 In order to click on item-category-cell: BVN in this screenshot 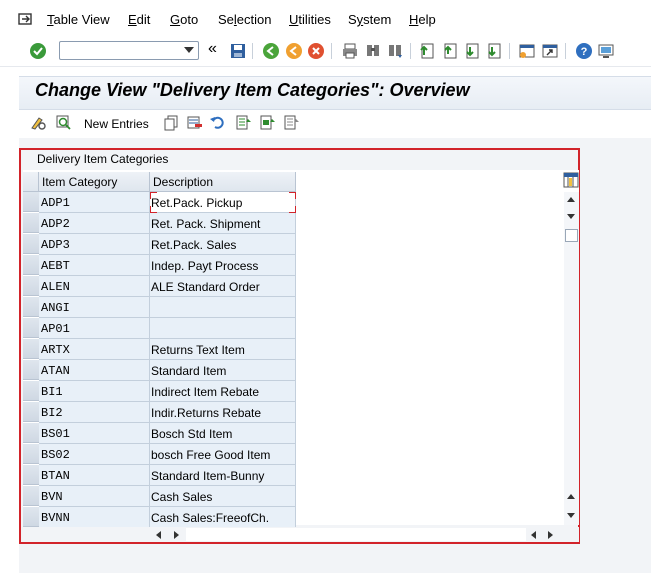, I will do `click(94, 496)`.